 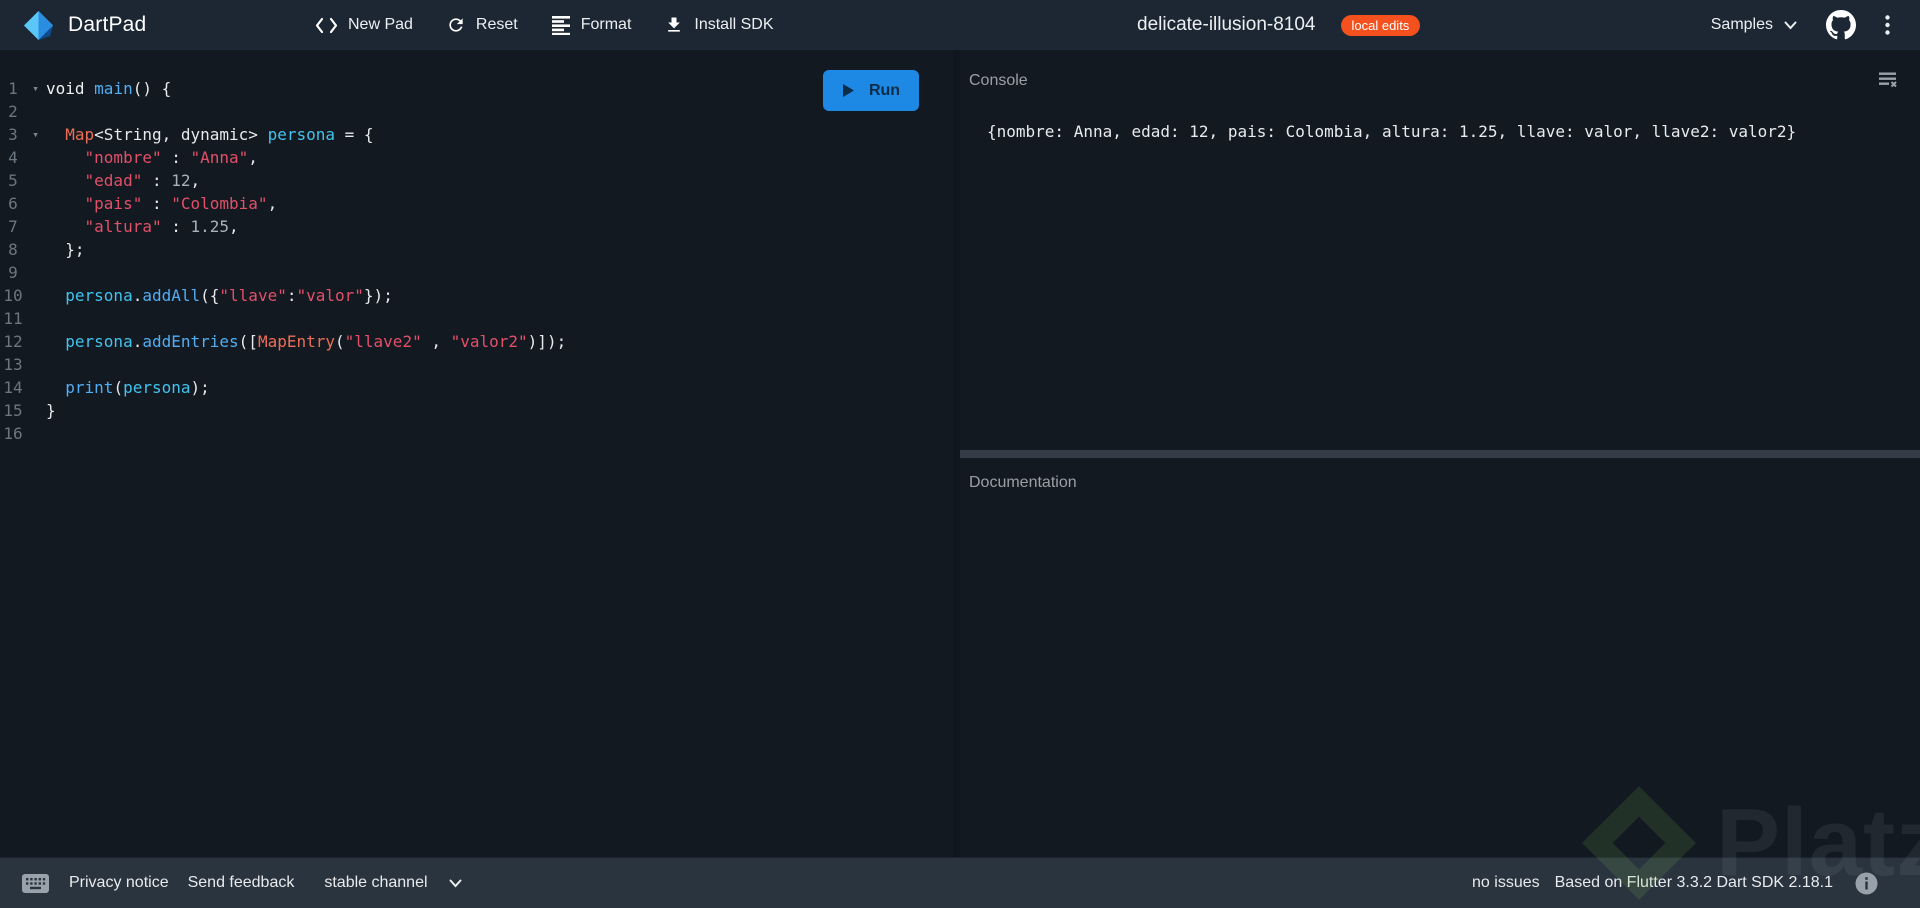 What do you see at coordinates (13, 203) in the screenshot?
I see `line-number: 6` at bounding box center [13, 203].